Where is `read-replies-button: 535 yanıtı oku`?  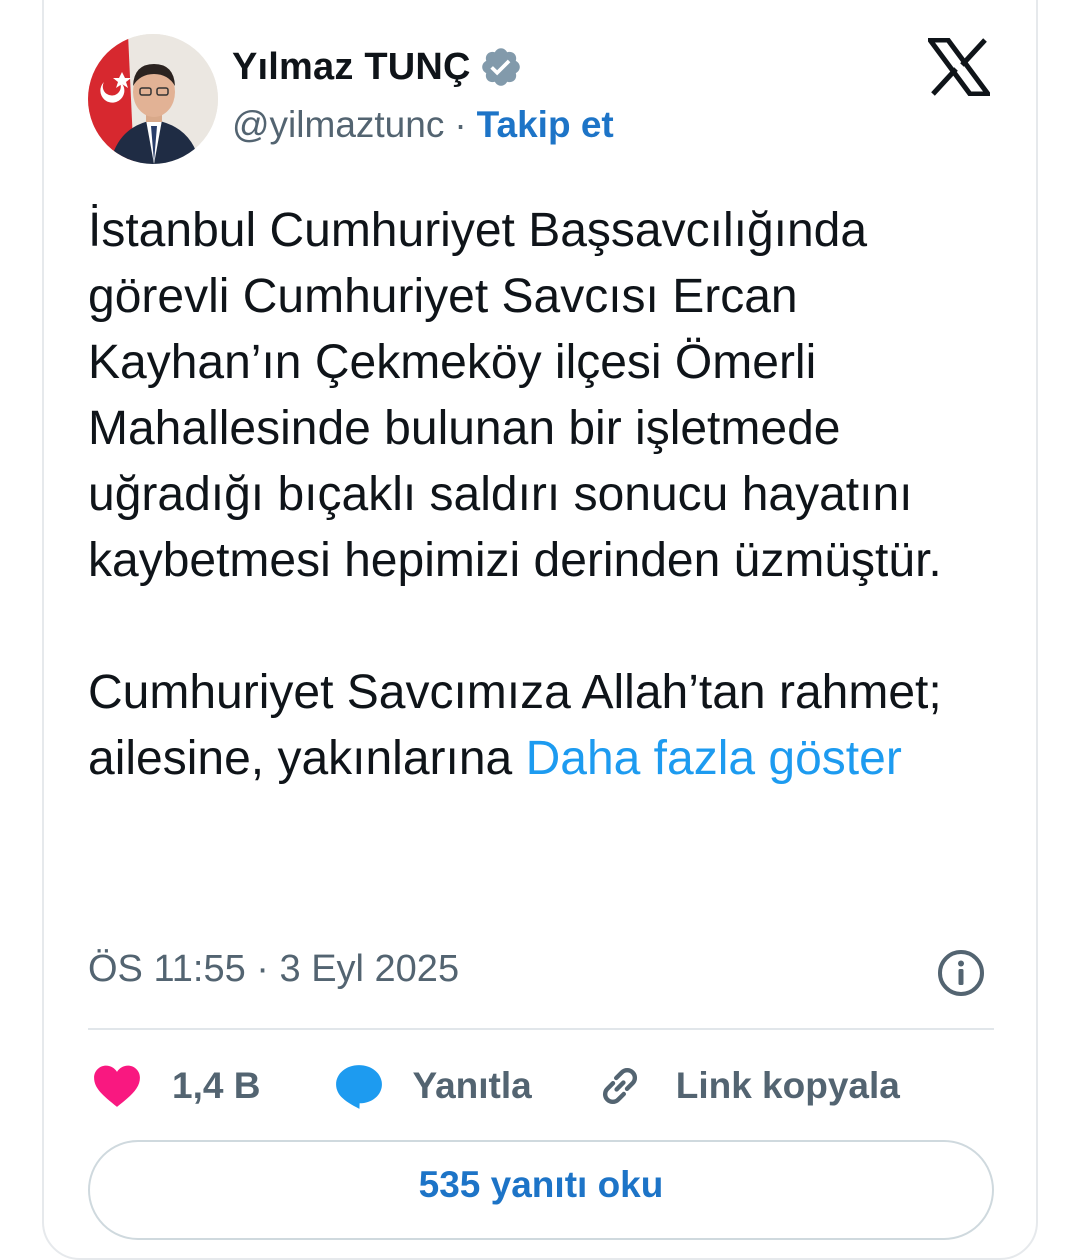 read-replies-button: 535 yanıtı oku is located at coordinates (541, 1190).